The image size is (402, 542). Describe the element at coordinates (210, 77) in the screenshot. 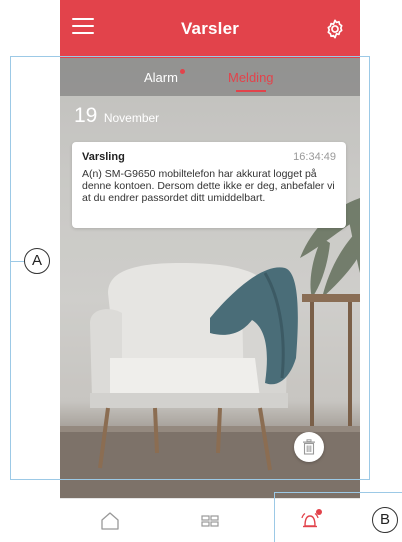

I see `tab-bar: Alarm Melding` at that location.